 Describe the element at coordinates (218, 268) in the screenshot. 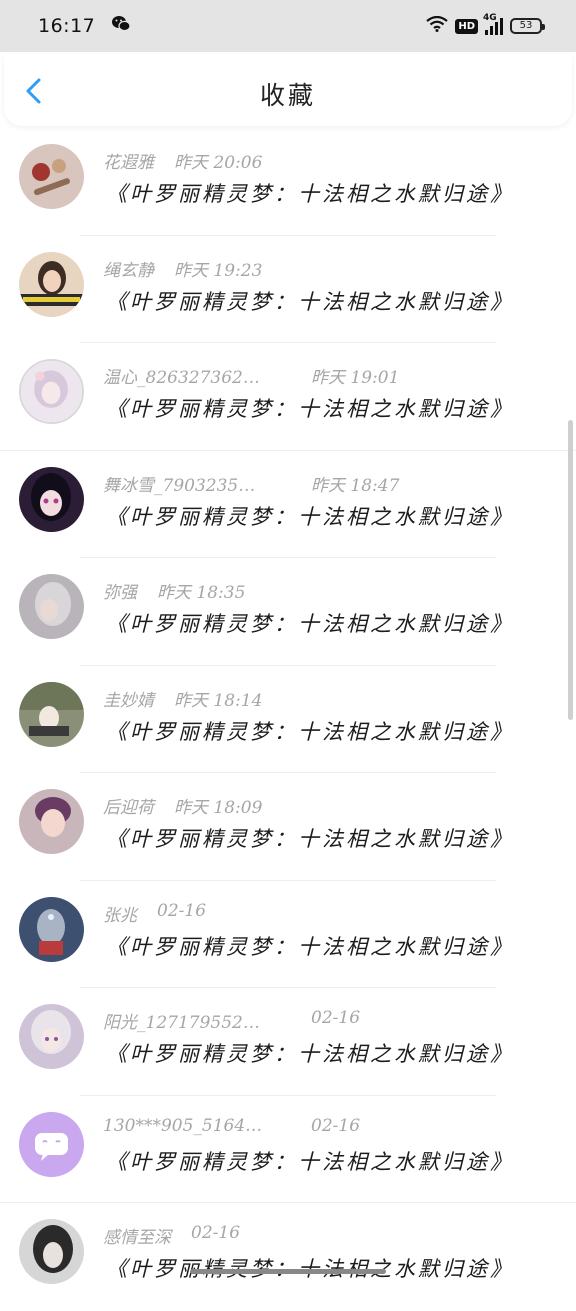

I see `timestamp: 昨天 19:23` at that location.